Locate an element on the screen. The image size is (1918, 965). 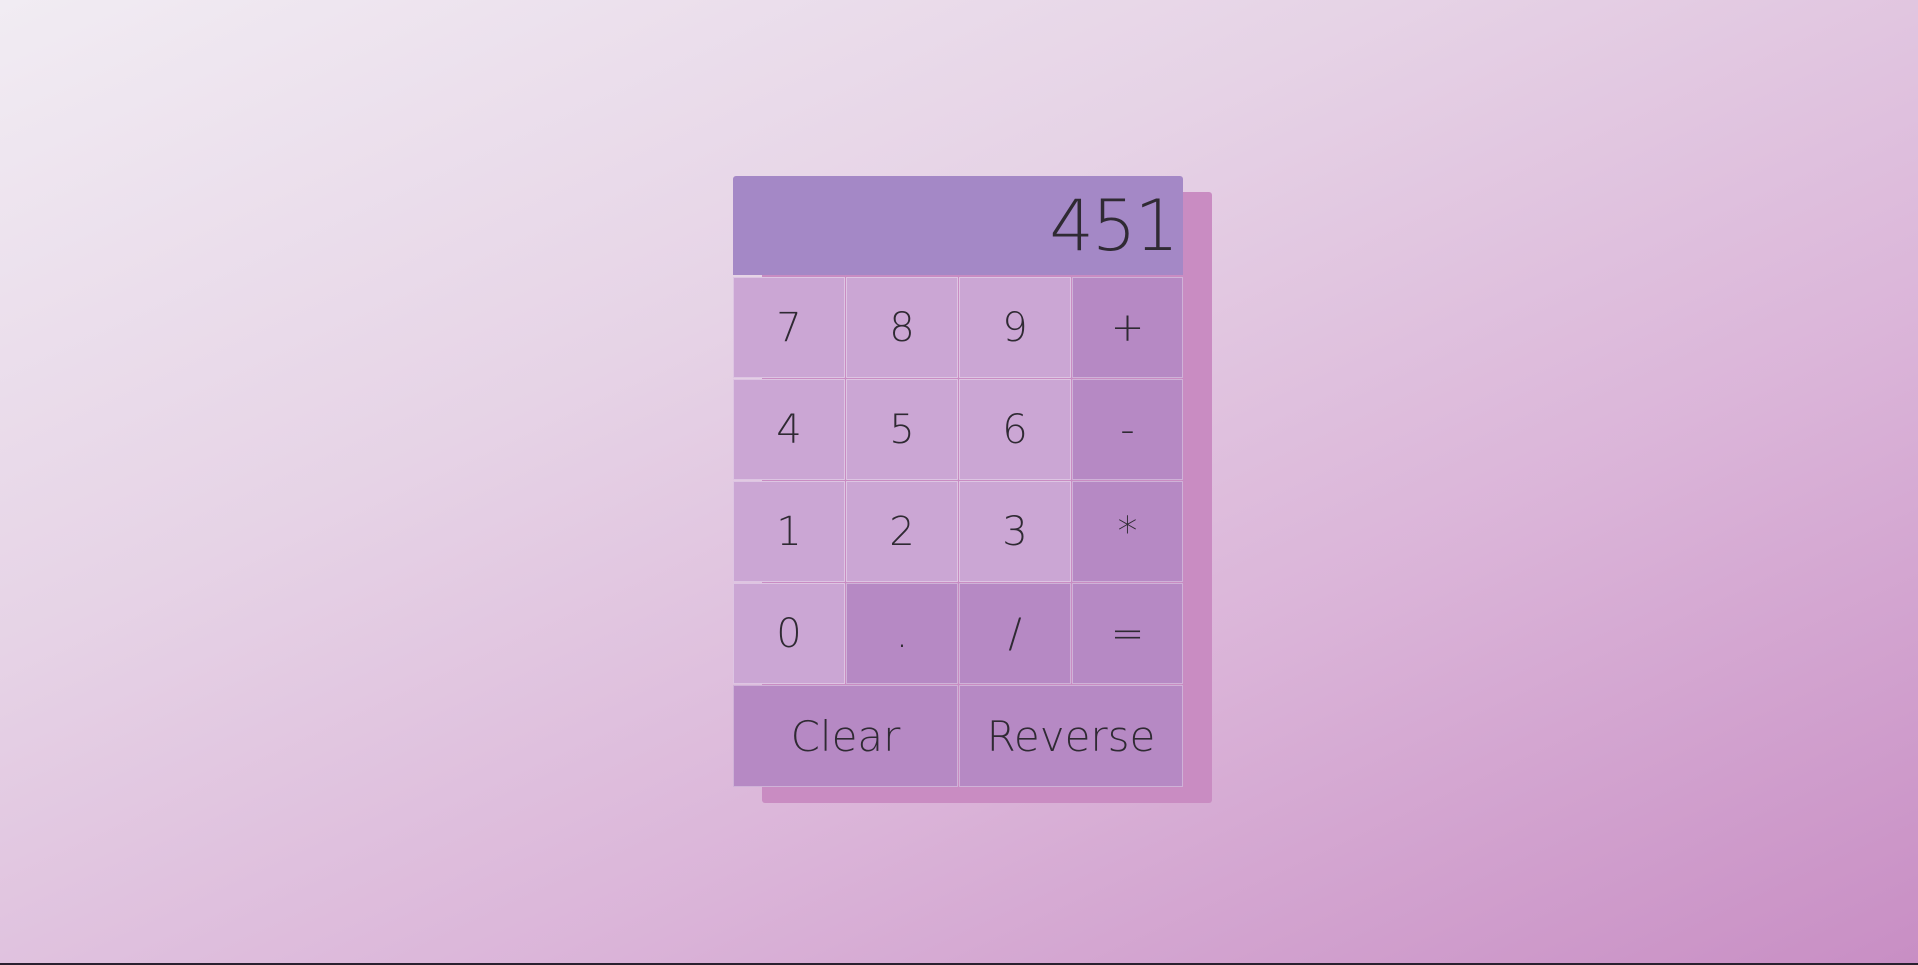
key-8: 8 is located at coordinates (902, 327).